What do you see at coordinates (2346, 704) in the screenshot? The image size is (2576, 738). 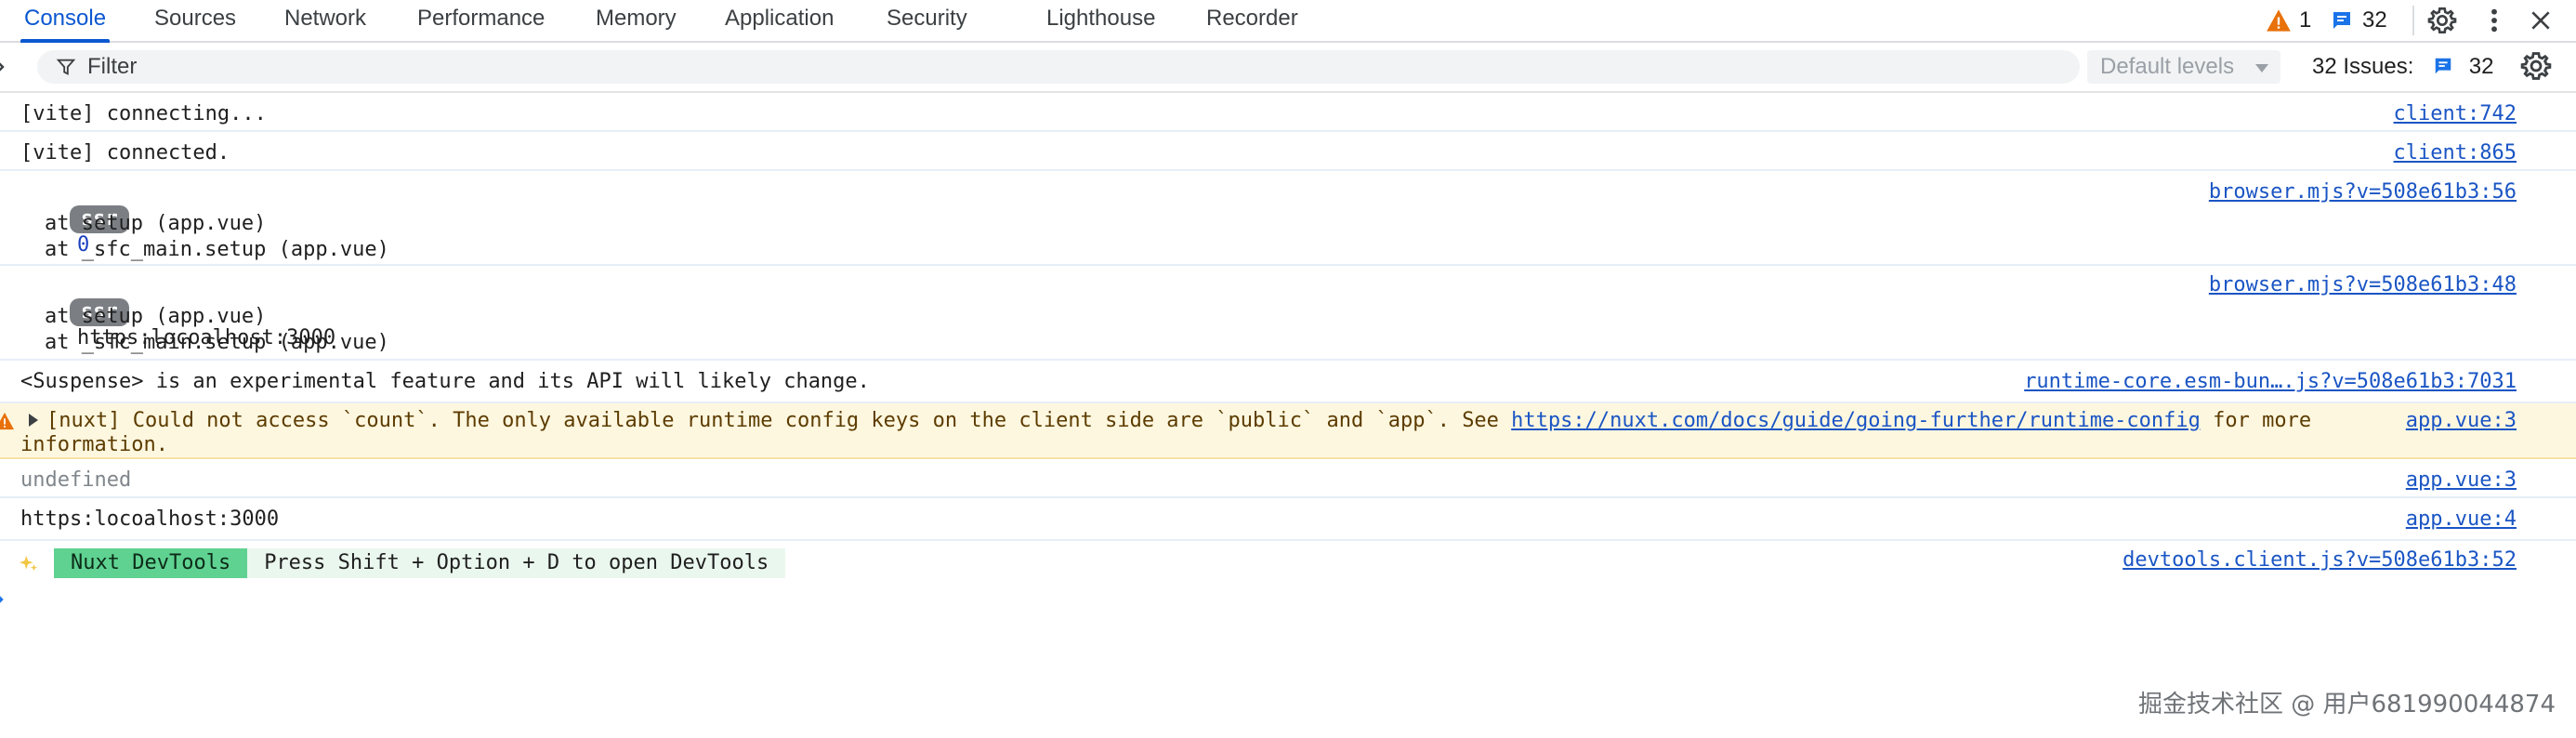 I see `watermark: 掘金技术社区 @ 用户681990044874` at bounding box center [2346, 704].